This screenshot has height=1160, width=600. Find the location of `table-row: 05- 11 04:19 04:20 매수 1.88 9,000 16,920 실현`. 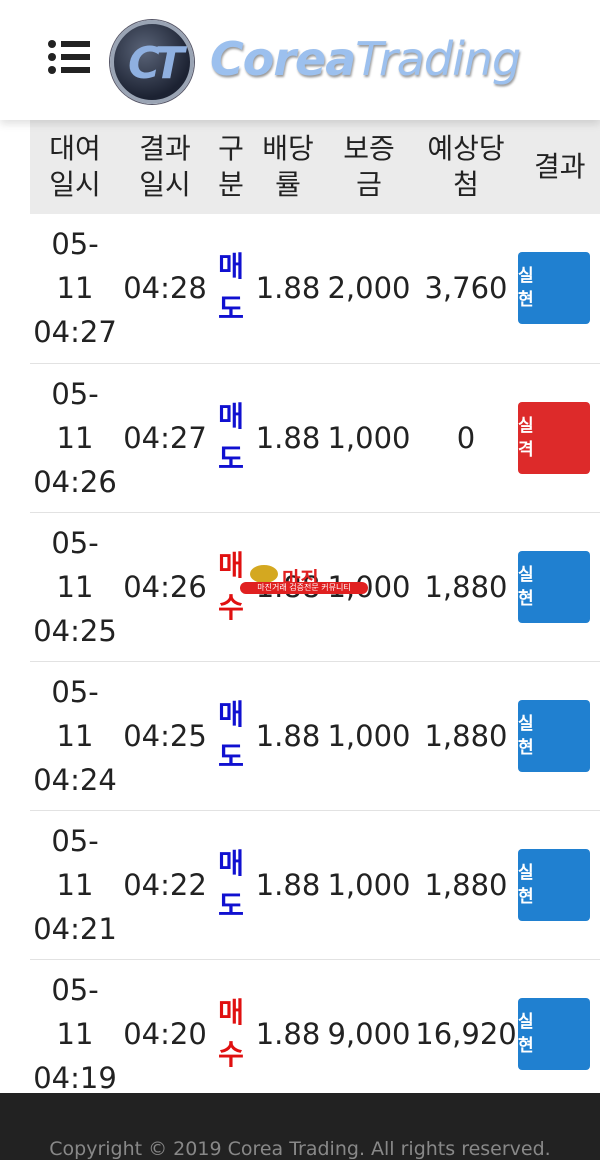

table-row: 05- 11 04:19 04:20 매수 1.88 9,000 16,920 실현 is located at coordinates (315, 1034).